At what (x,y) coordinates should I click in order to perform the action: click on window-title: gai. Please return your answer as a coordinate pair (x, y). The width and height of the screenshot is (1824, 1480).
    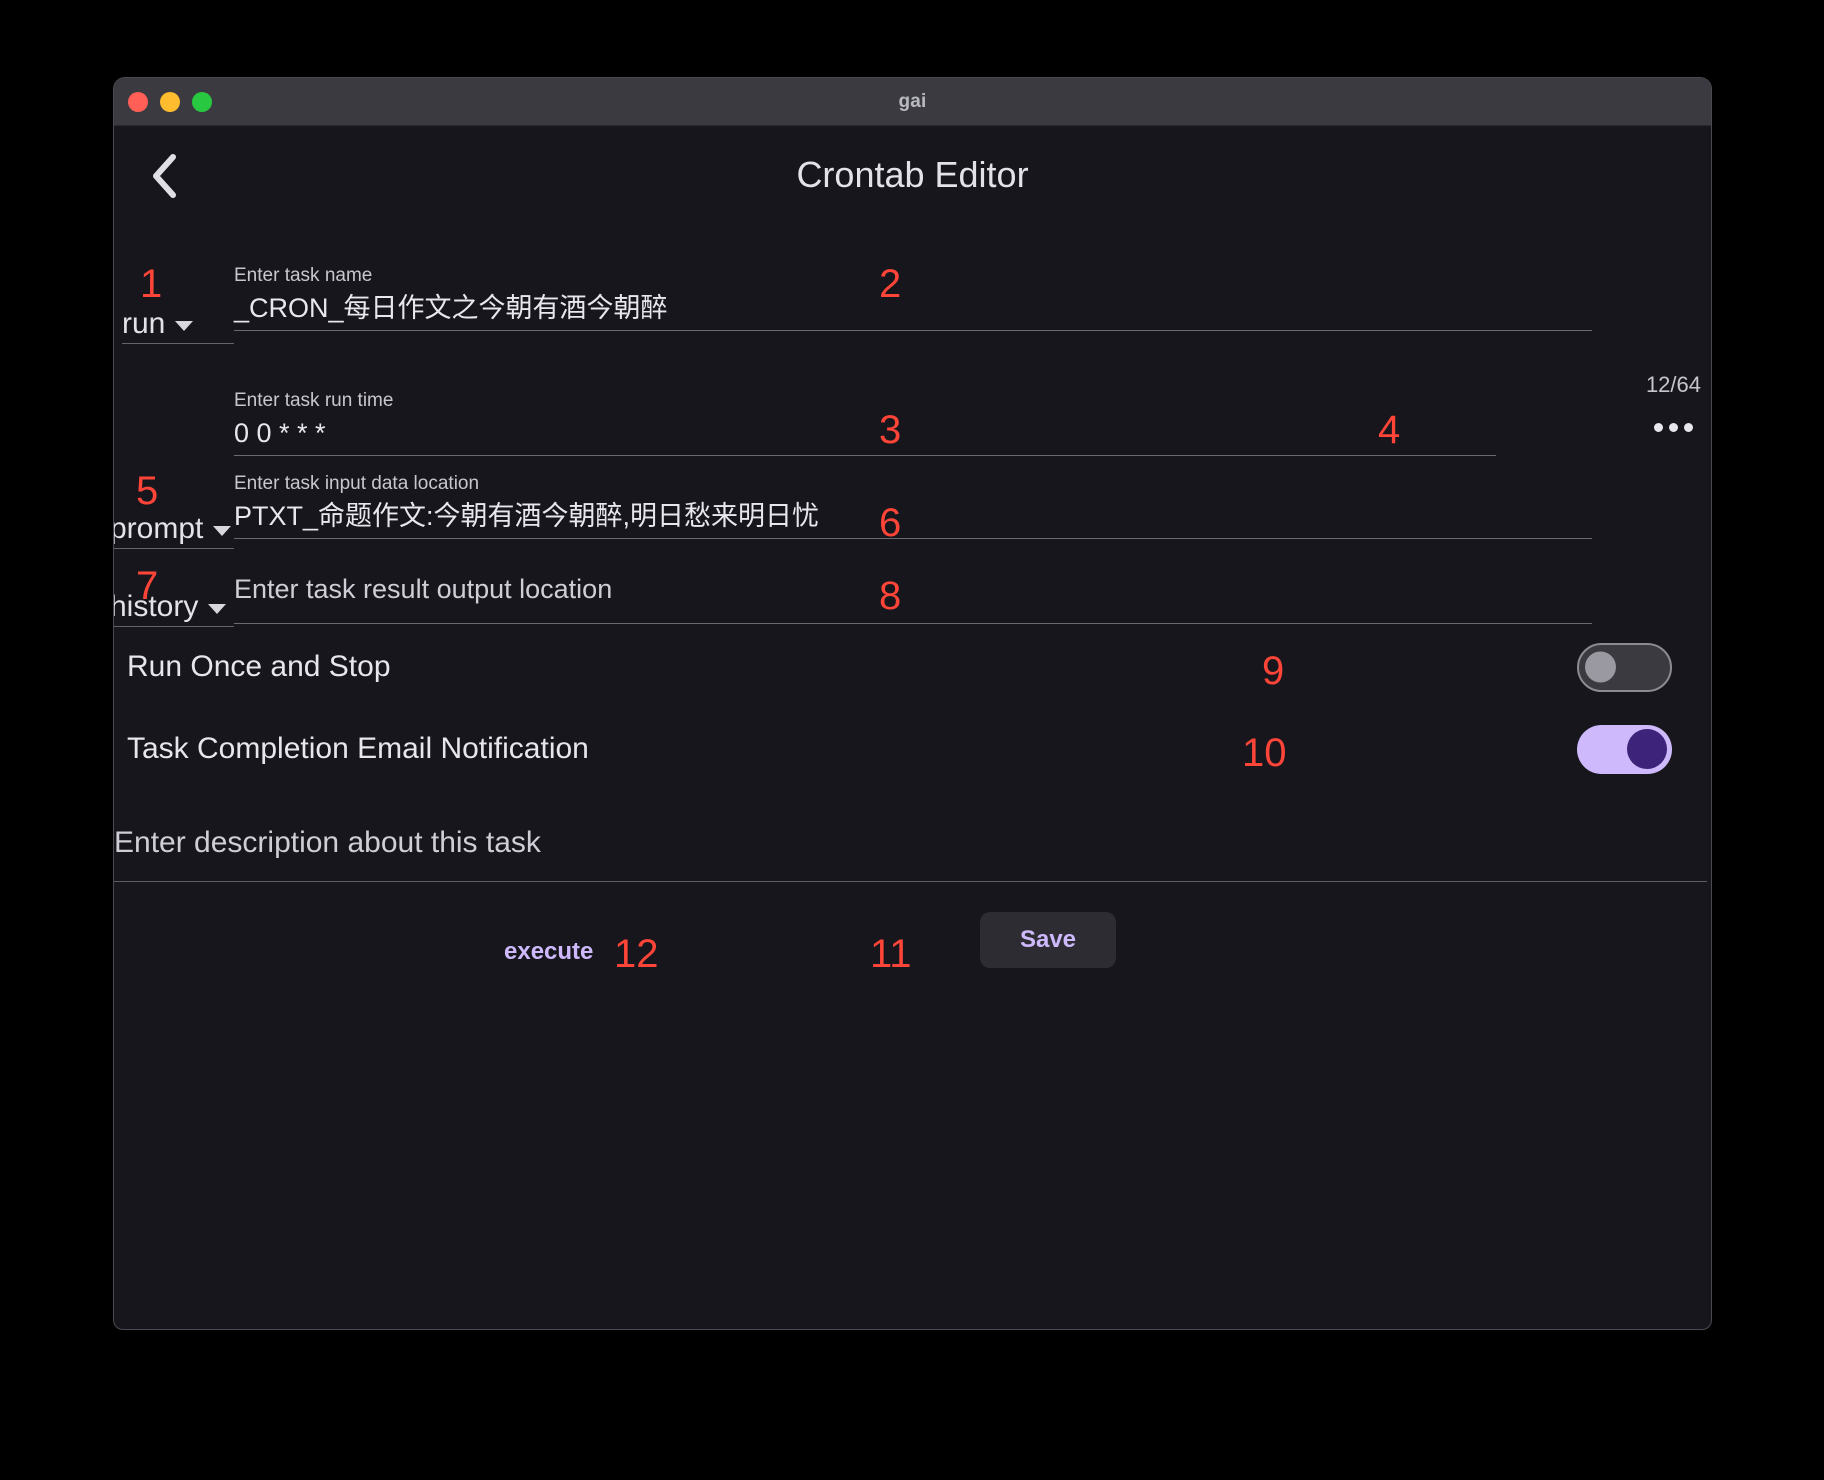
    Looking at the image, I should click on (912, 101).